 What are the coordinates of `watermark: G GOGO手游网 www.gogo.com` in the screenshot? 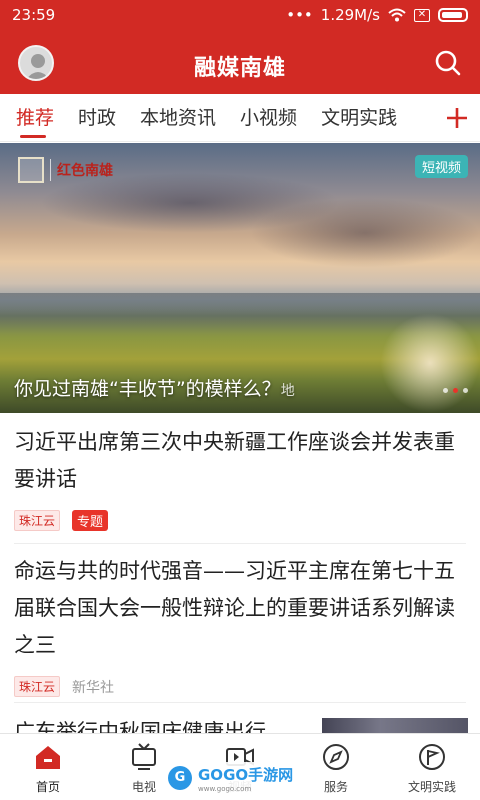 It's located at (237, 778).